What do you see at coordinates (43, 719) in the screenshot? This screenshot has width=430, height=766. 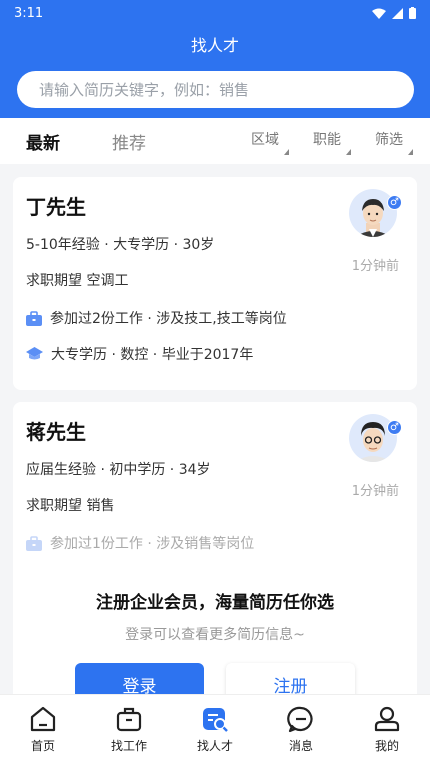 I see `home-icon` at bounding box center [43, 719].